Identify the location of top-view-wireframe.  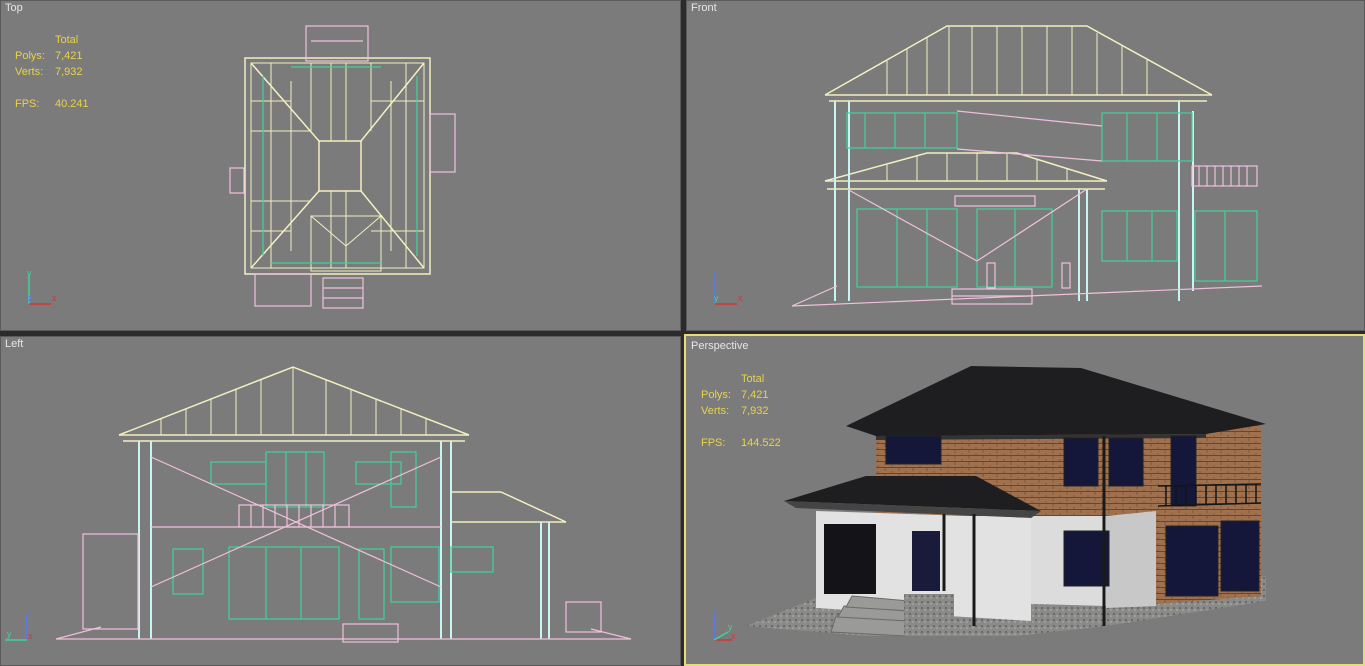
(342, 167).